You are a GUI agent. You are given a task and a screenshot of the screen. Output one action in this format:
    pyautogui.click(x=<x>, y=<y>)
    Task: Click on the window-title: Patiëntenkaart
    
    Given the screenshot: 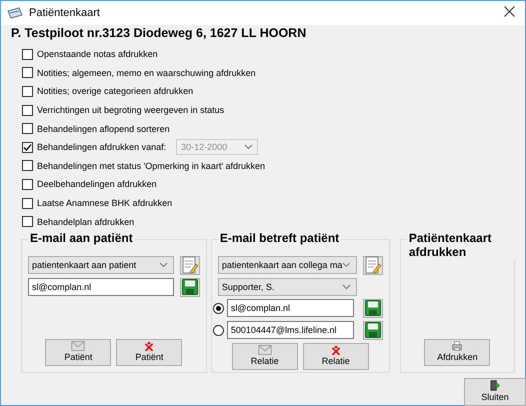 What is the action you would take?
    pyautogui.click(x=65, y=13)
    